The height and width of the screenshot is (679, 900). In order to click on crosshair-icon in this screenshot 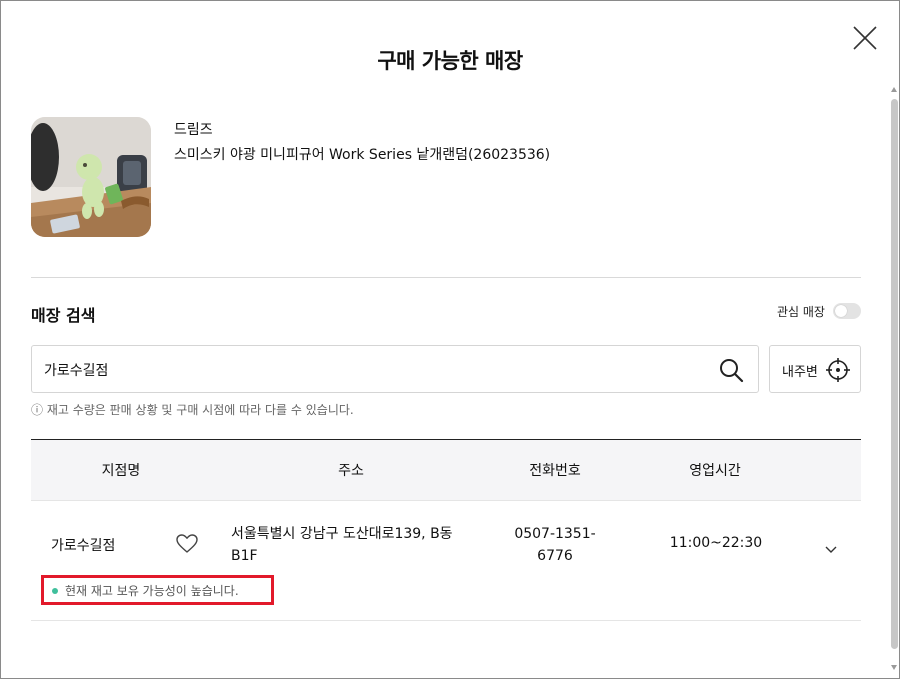, I will do `click(838, 370)`.